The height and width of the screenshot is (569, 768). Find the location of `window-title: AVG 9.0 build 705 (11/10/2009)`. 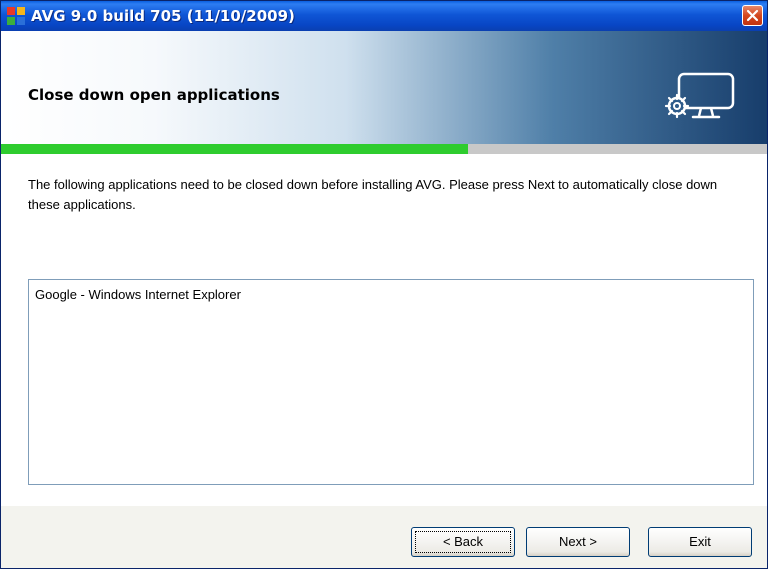

window-title: AVG 9.0 build 705 (11/10/2009) is located at coordinates (163, 16).